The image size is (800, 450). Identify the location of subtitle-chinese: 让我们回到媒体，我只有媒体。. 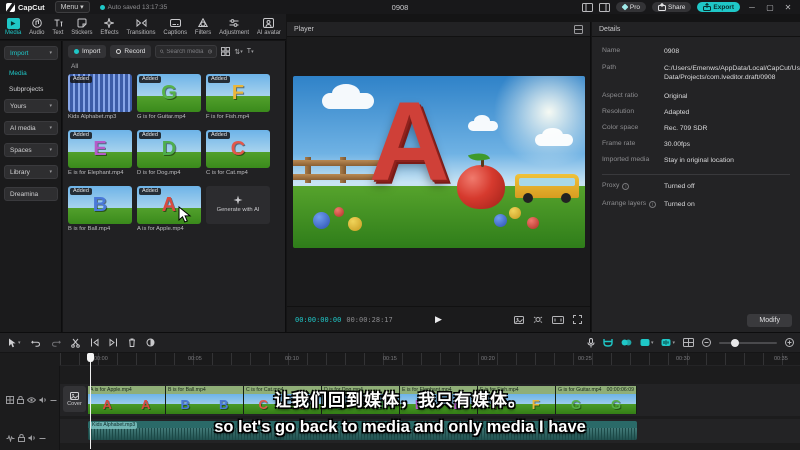
(400, 400).